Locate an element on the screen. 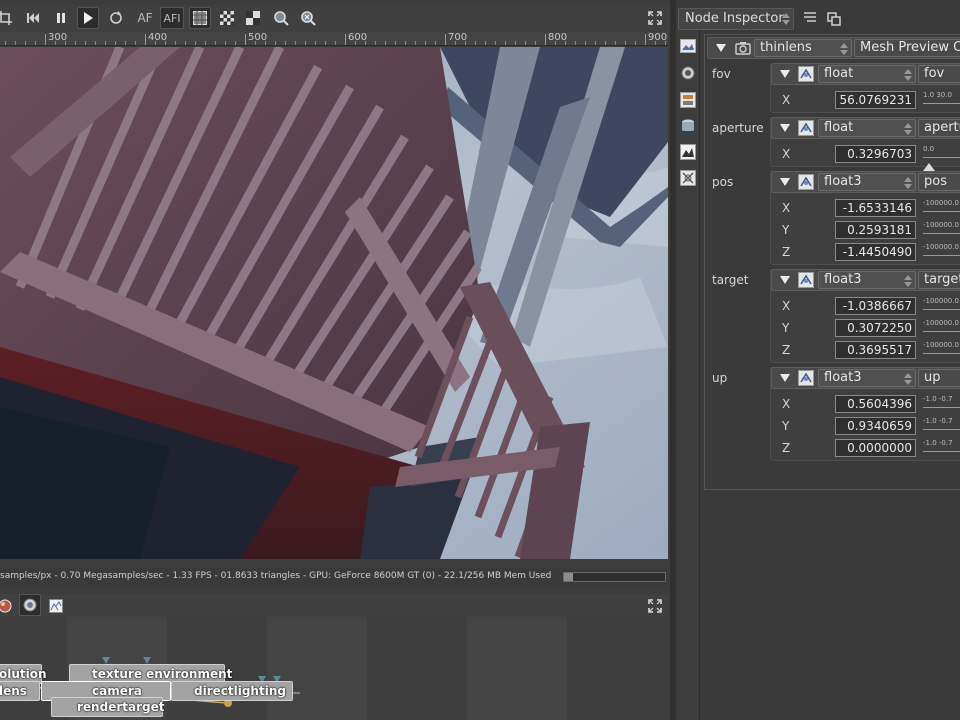  kernel-icon is located at coordinates (688, 178).